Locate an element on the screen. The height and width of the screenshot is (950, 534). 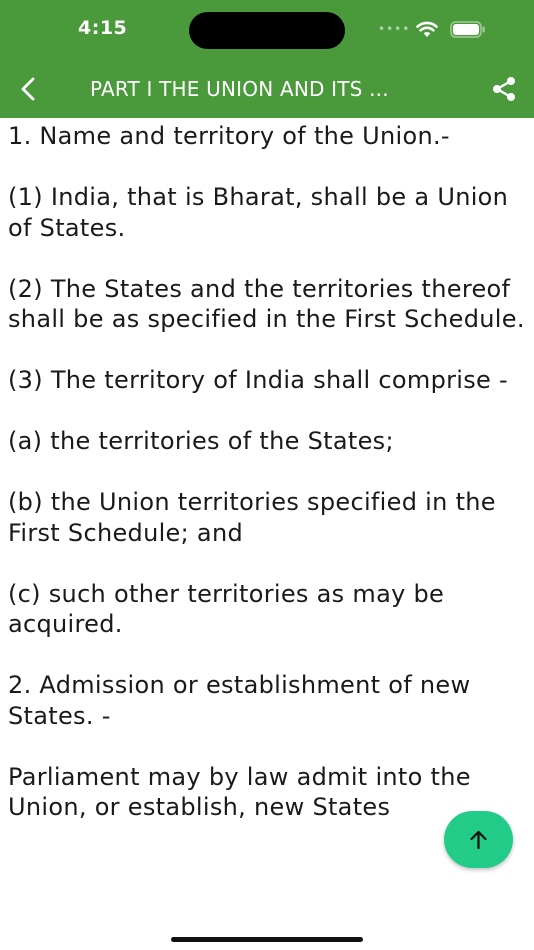
status-time: 4:15 is located at coordinates (103, 28).